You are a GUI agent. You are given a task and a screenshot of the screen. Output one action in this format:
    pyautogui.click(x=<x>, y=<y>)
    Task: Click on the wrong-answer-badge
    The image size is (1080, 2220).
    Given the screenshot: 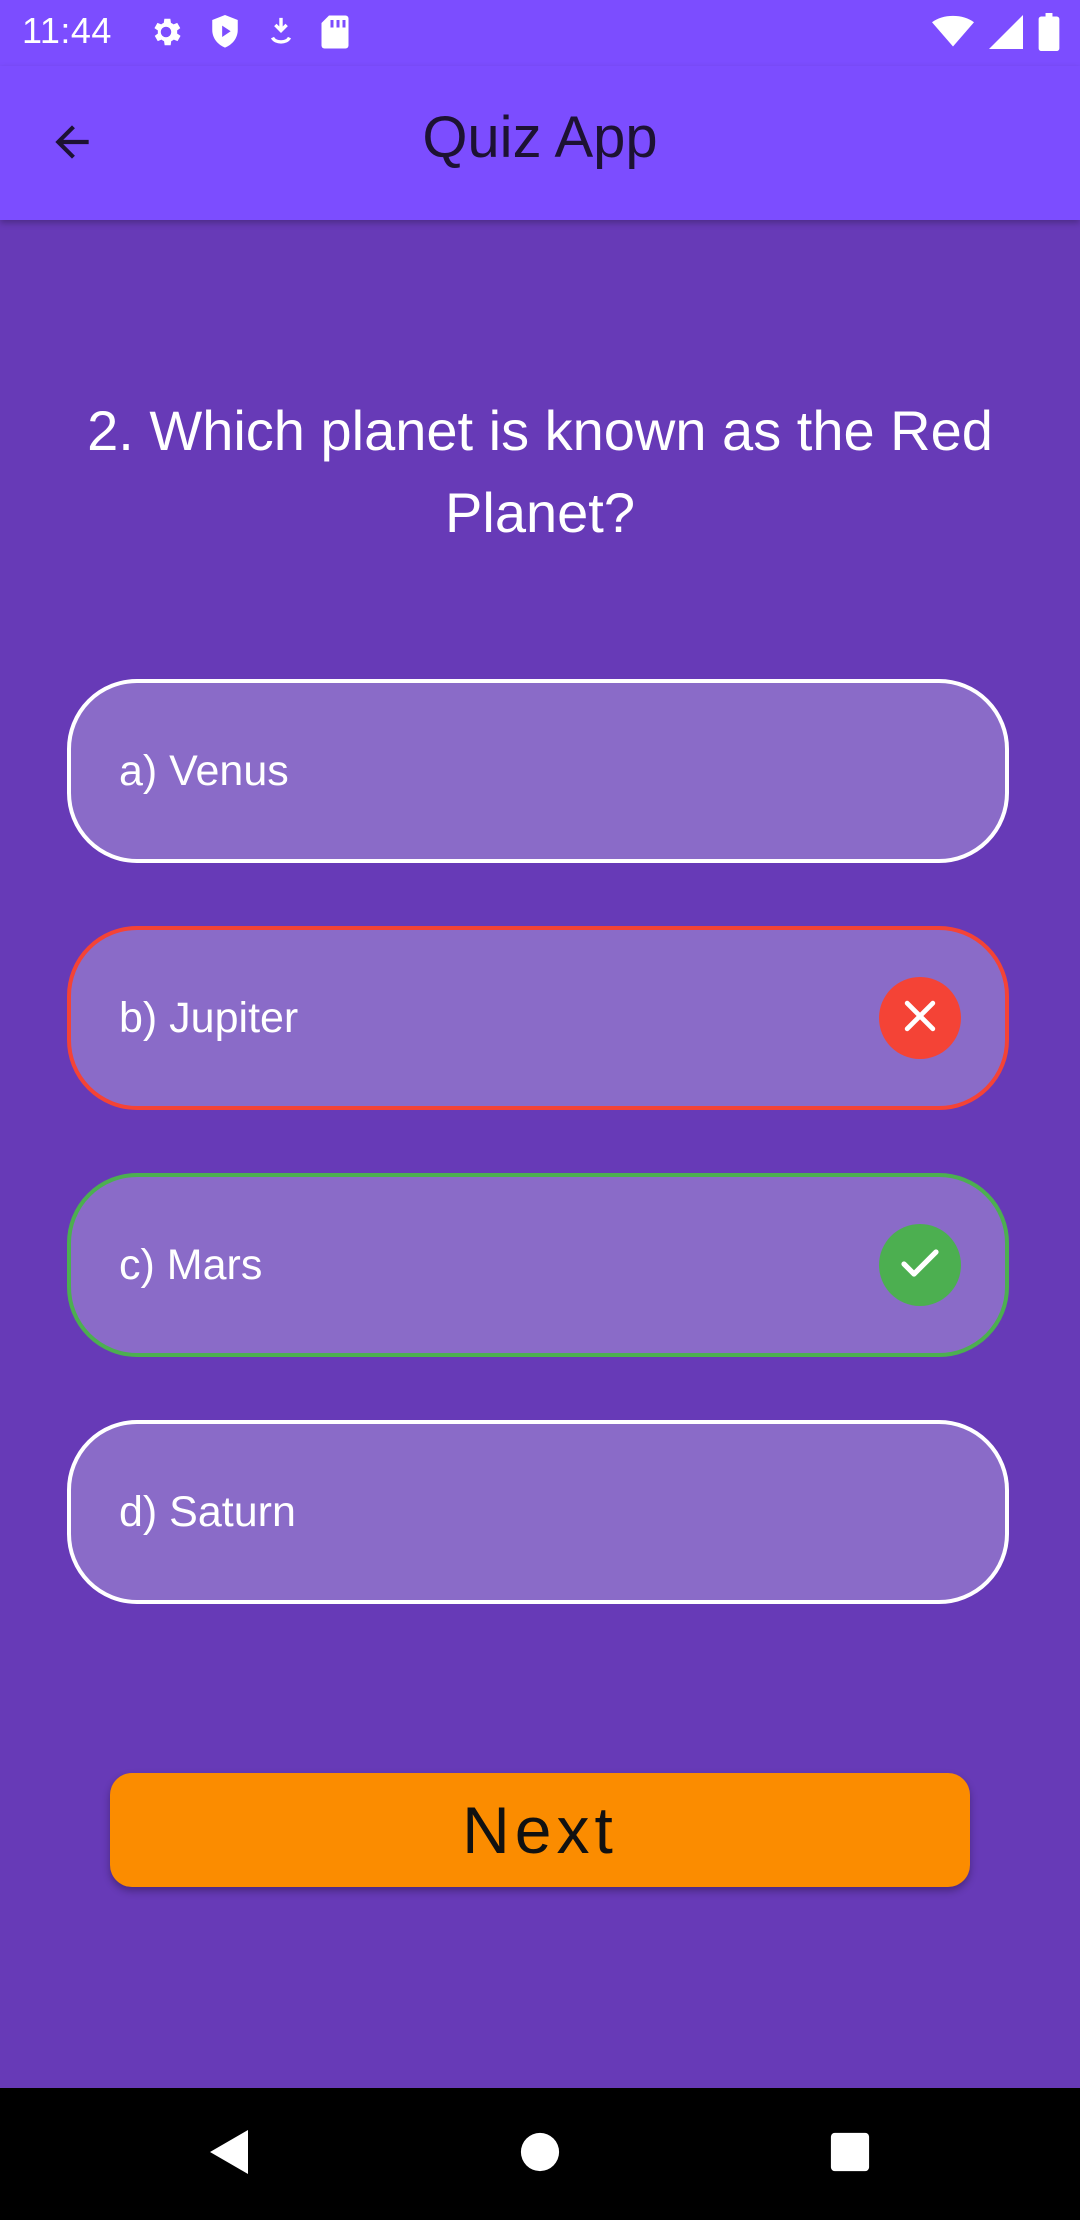 What is the action you would take?
    pyautogui.click(x=920, y=1018)
    